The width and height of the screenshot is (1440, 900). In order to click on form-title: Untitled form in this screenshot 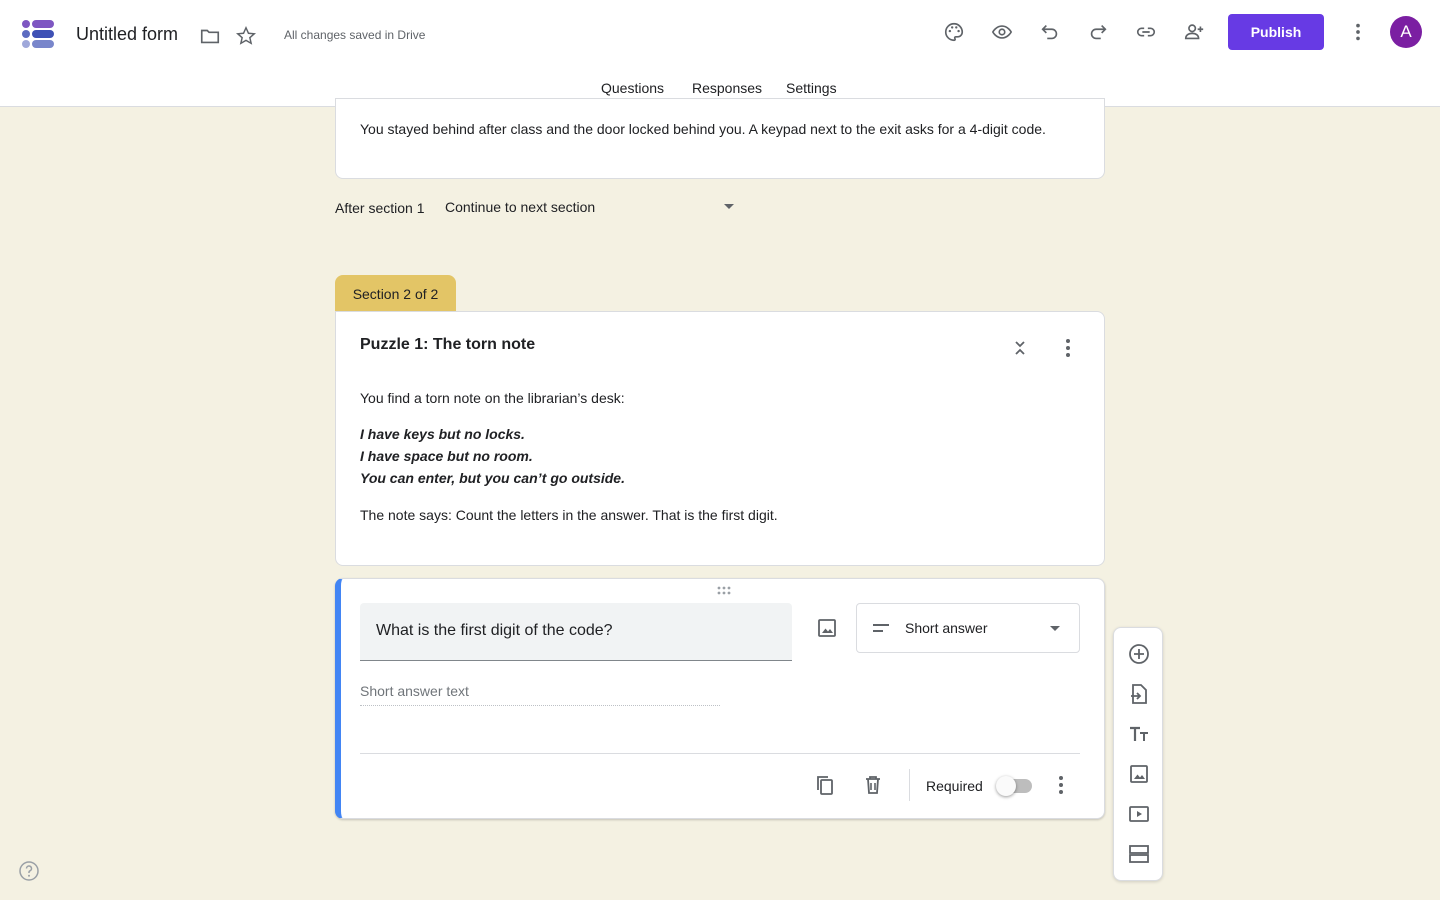, I will do `click(127, 34)`.